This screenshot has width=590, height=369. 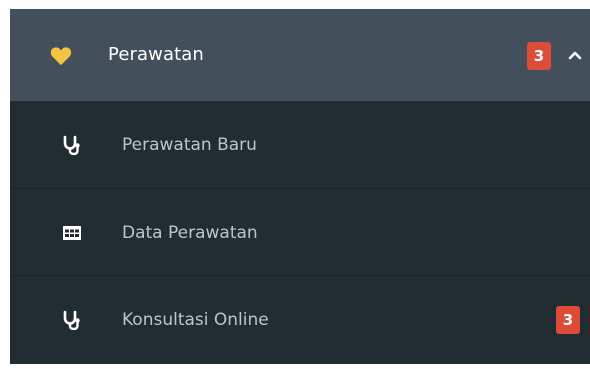 I want to click on chevron-up-icon, so click(x=575, y=55).